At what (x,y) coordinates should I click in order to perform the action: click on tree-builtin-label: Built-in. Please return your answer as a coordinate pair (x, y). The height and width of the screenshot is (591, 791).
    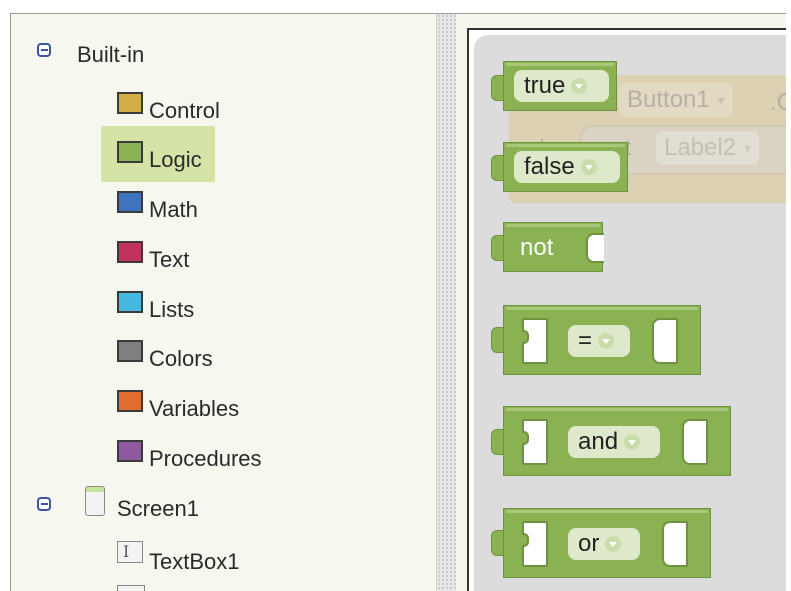
    Looking at the image, I should click on (110, 55).